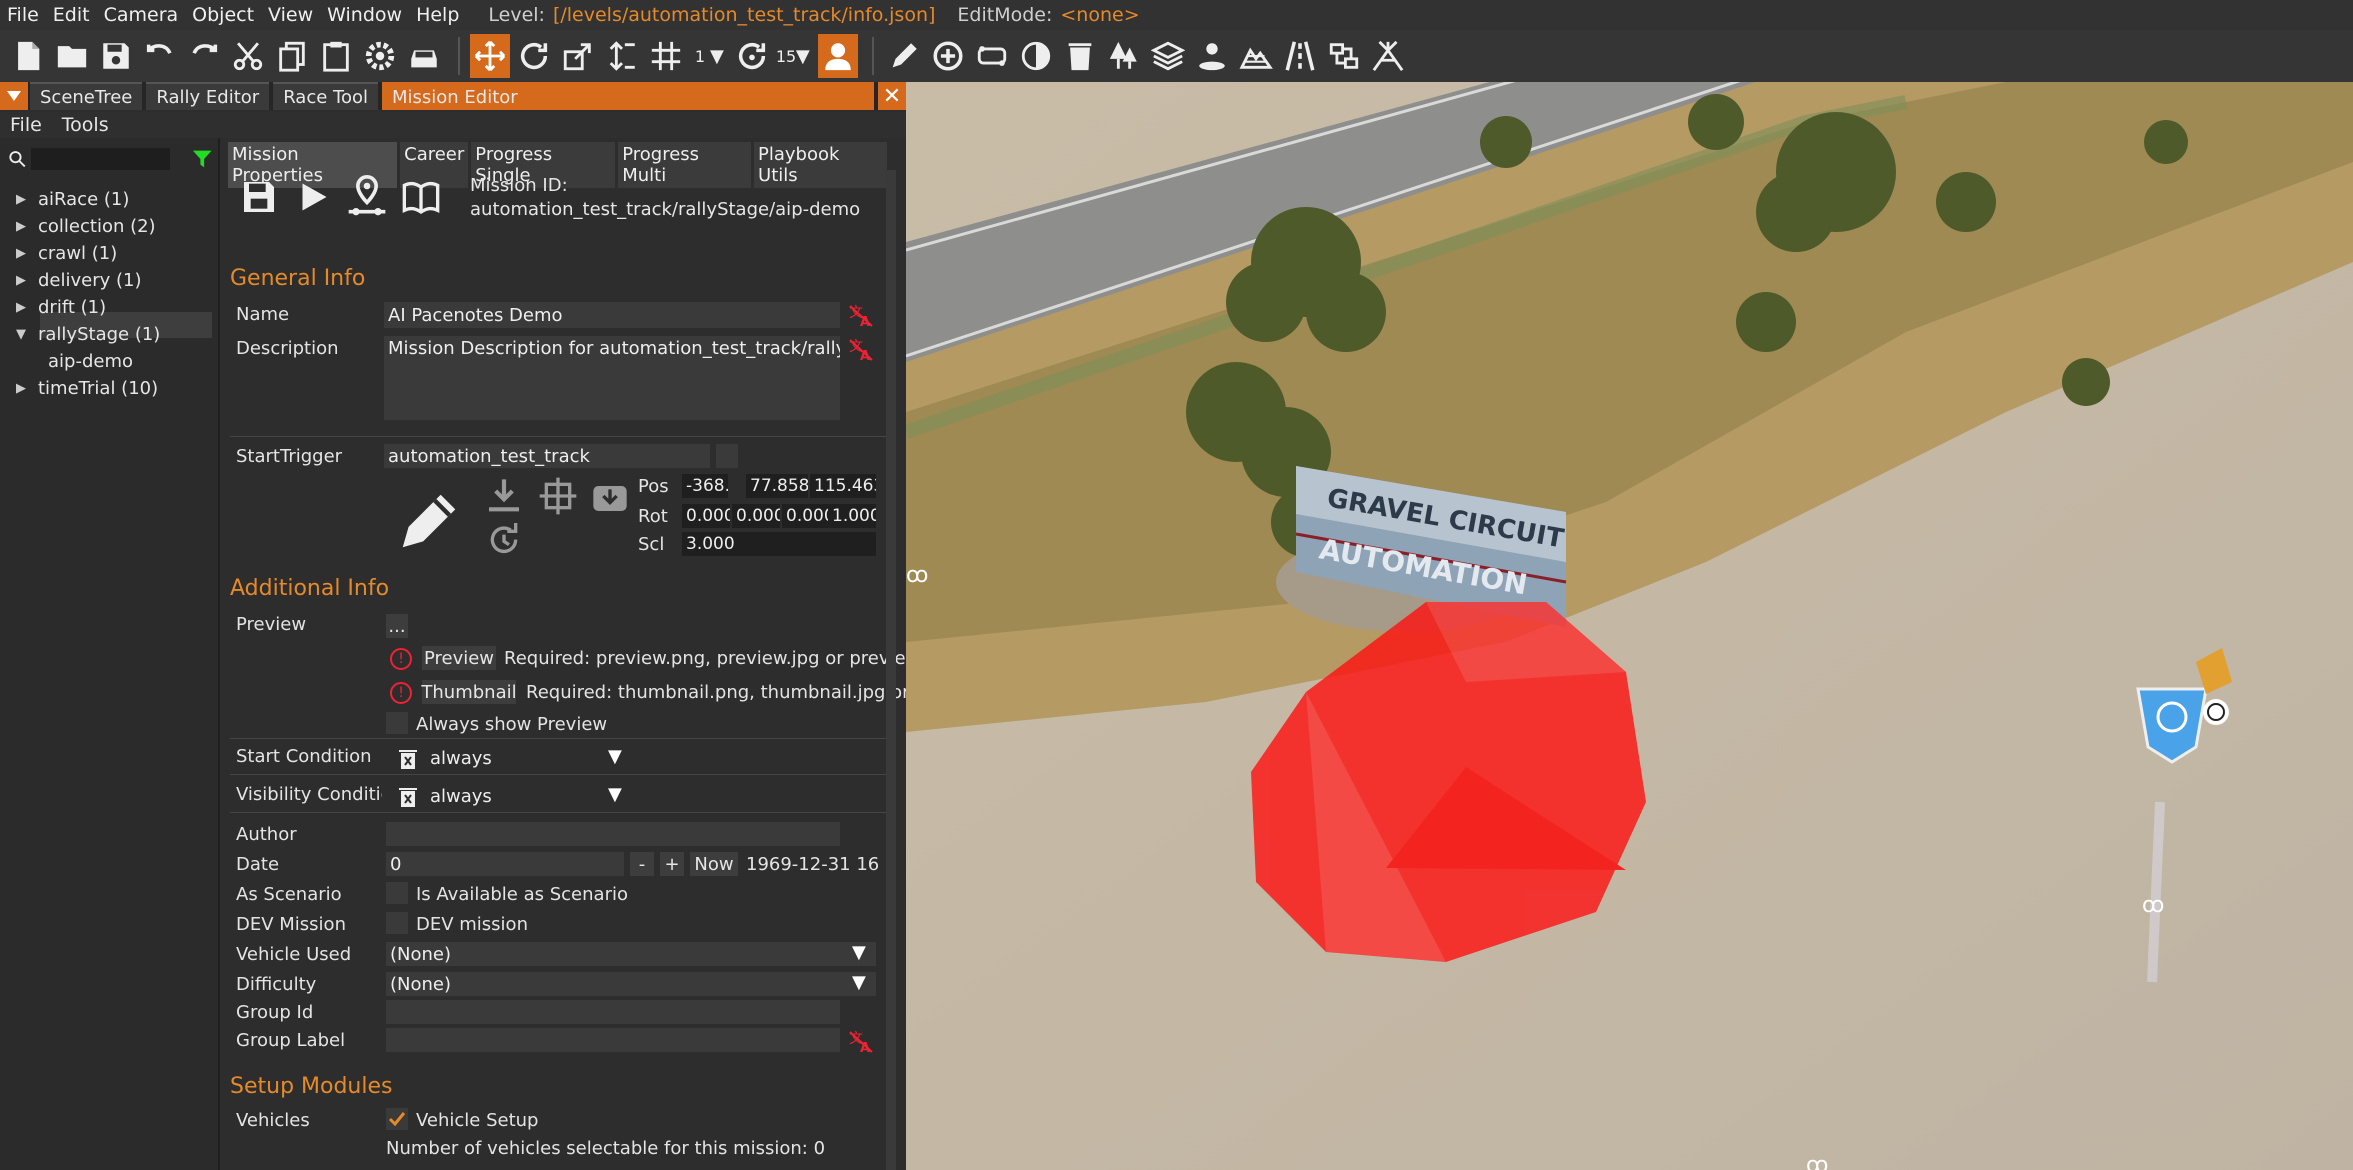 The height and width of the screenshot is (1170, 2353). Describe the element at coordinates (777, 486) in the screenshot. I see `pos-y-input: 77.858` at that location.